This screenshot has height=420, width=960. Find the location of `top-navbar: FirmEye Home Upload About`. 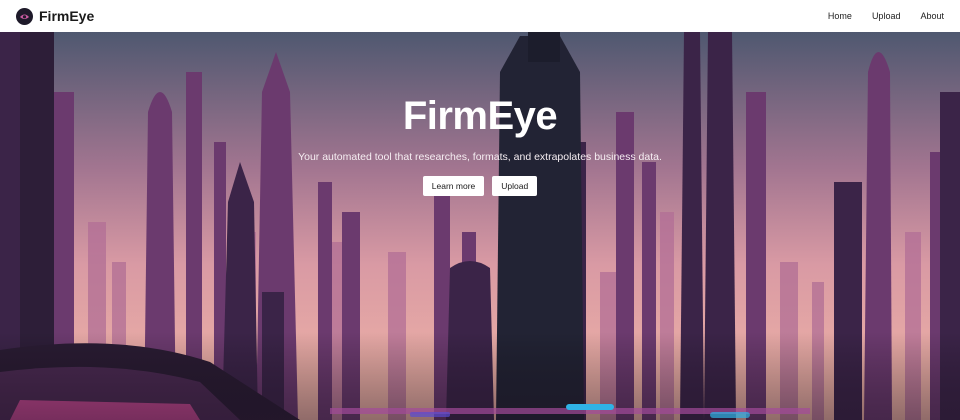

top-navbar: FirmEye Home Upload About is located at coordinates (480, 16).